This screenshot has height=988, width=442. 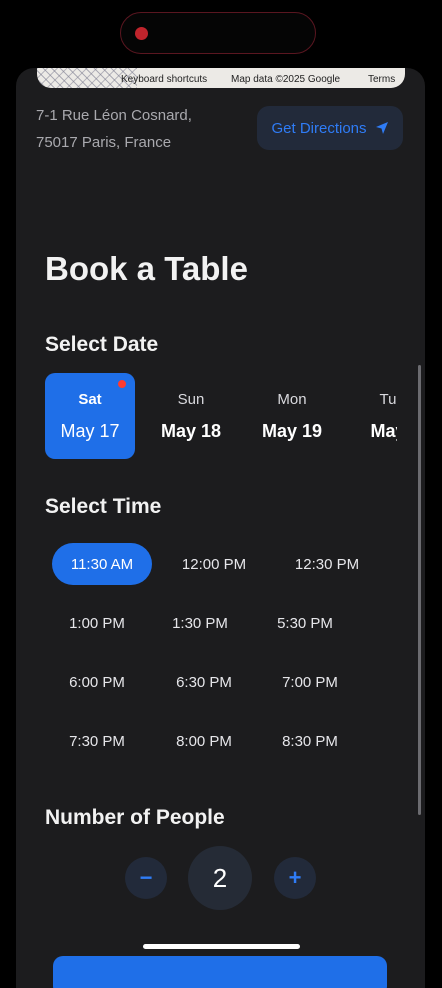 I want to click on increment-people-button: +, so click(x=295, y=878).